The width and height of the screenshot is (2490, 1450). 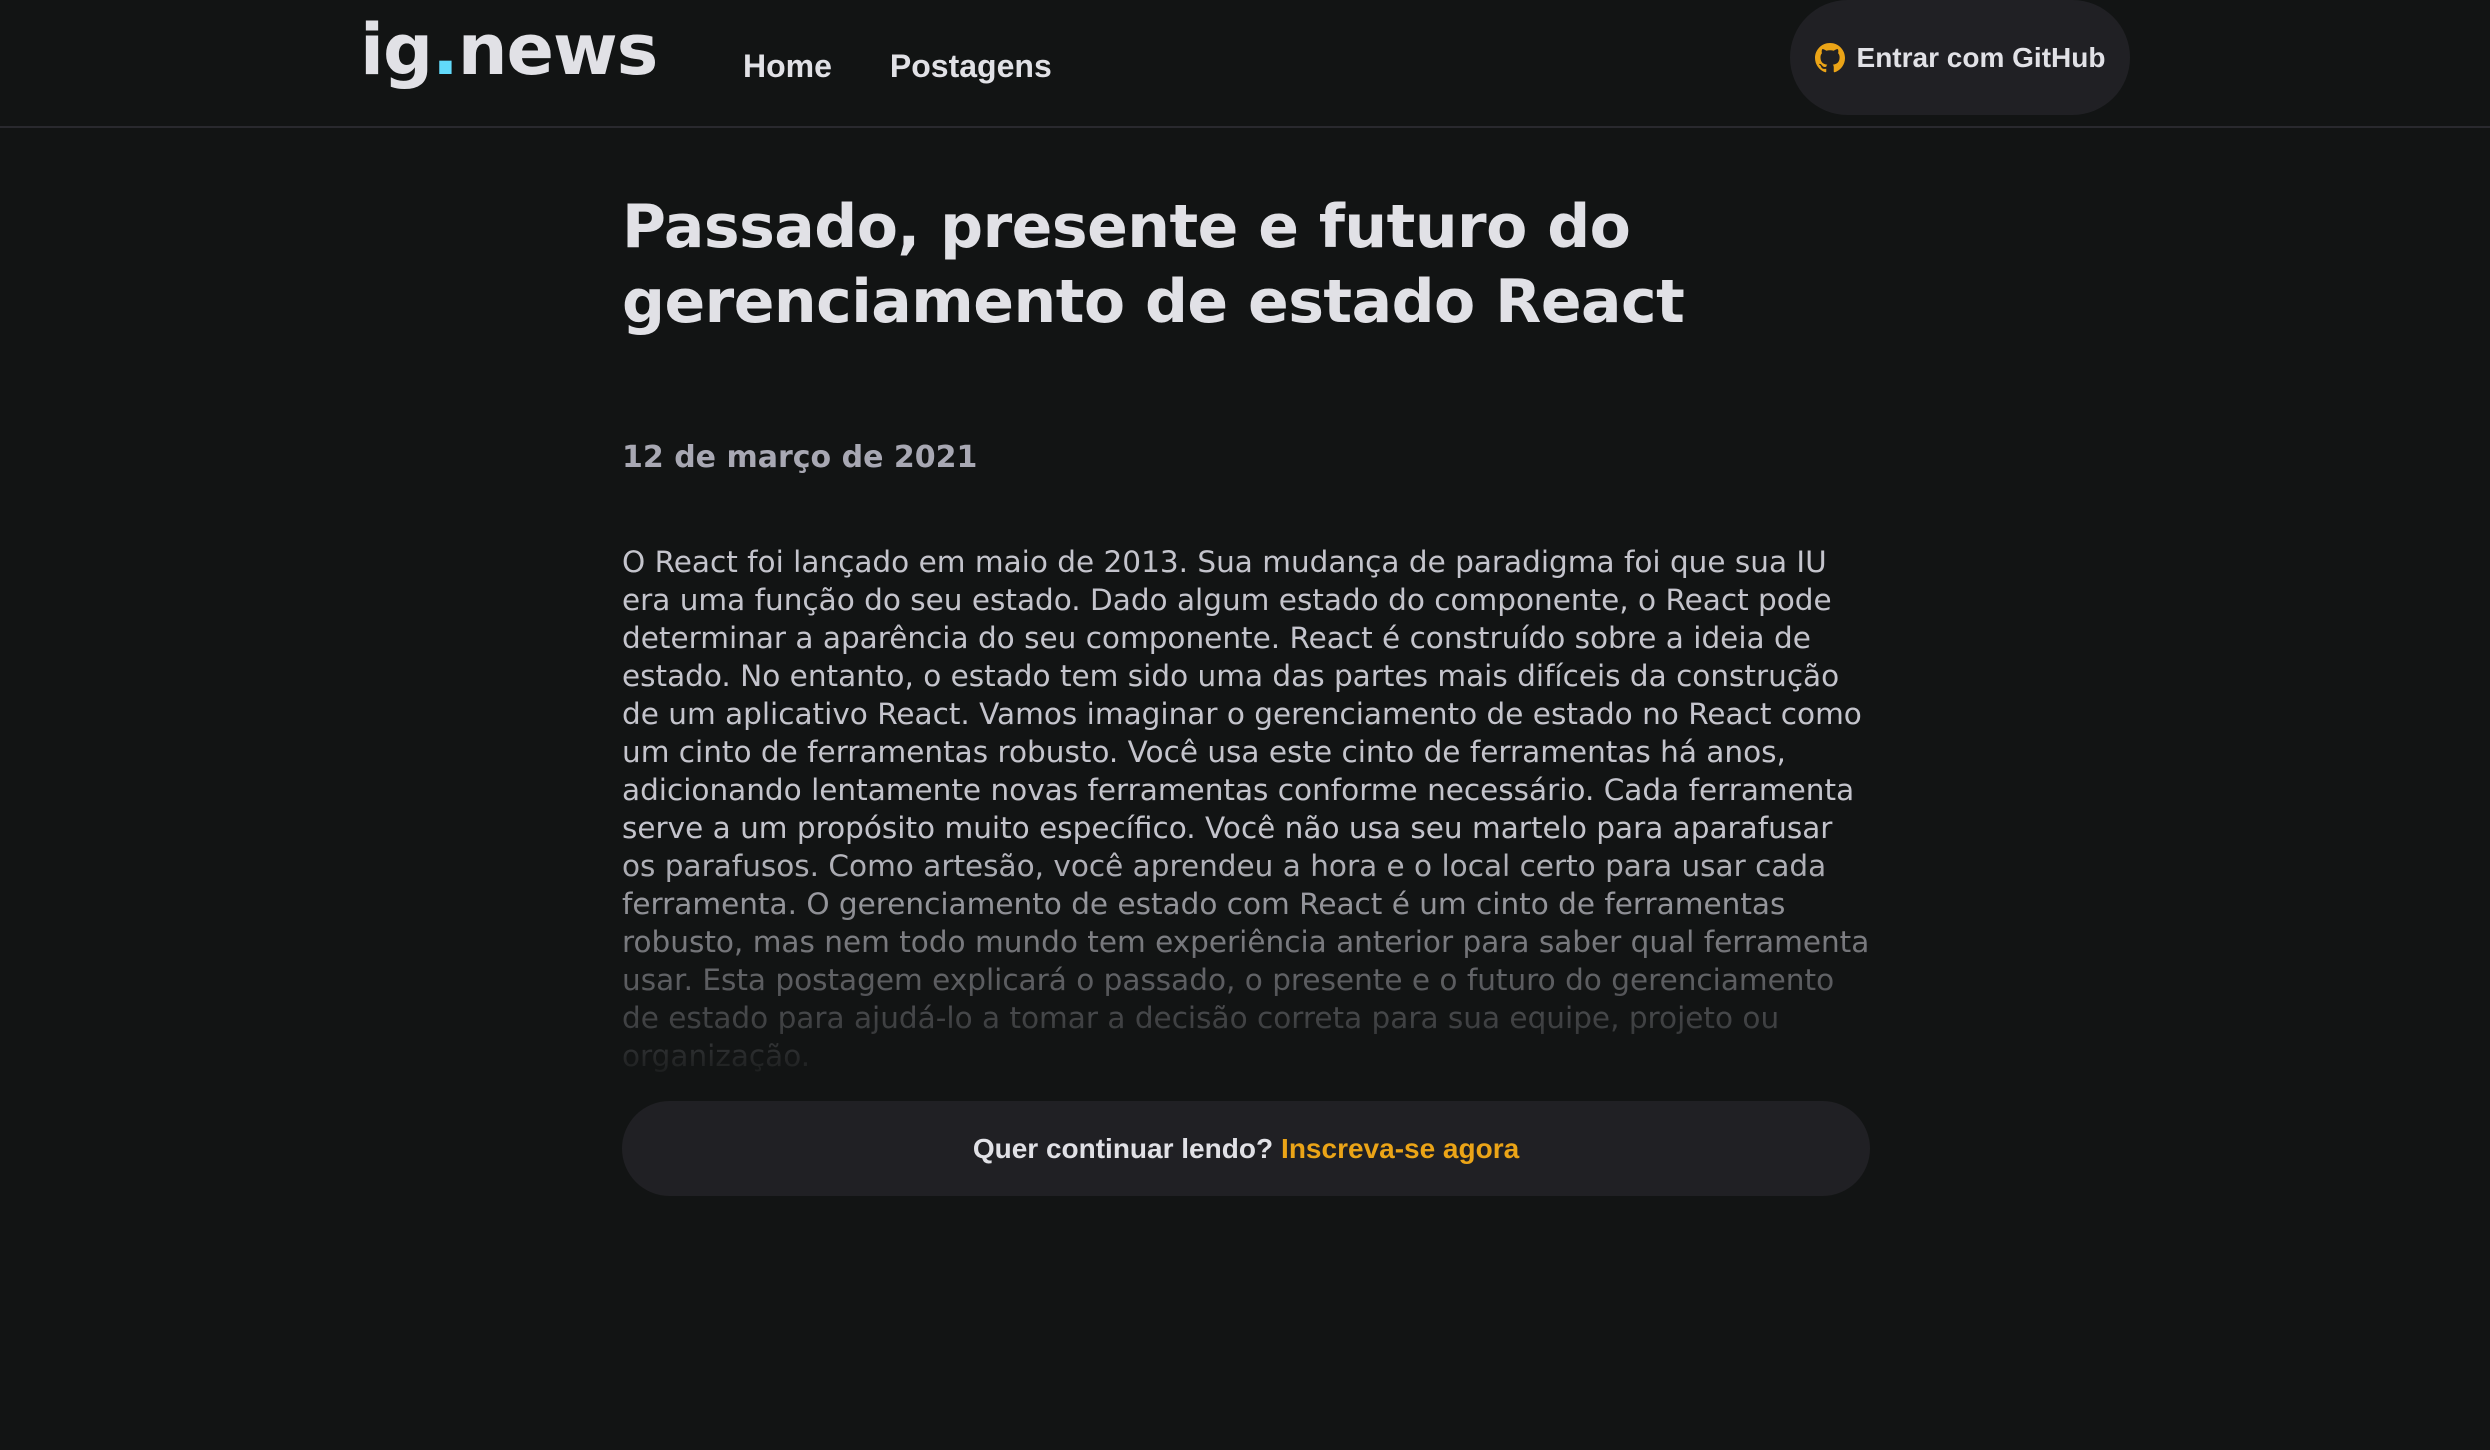 What do you see at coordinates (971, 66) in the screenshot?
I see `nav-posts-link: Postagens` at bounding box center [971, 66].